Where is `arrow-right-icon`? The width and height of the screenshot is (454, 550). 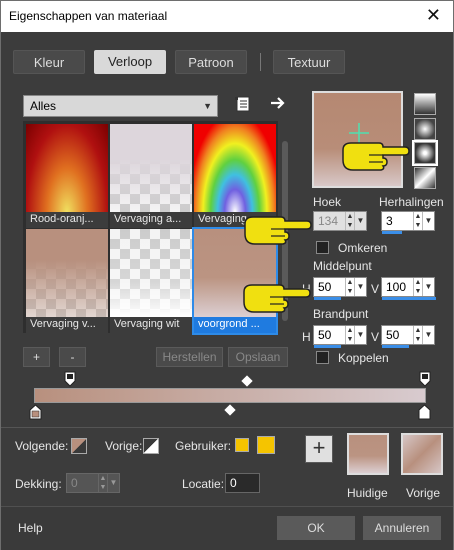 arrow-right-icon is located at coordinates (278, 103).